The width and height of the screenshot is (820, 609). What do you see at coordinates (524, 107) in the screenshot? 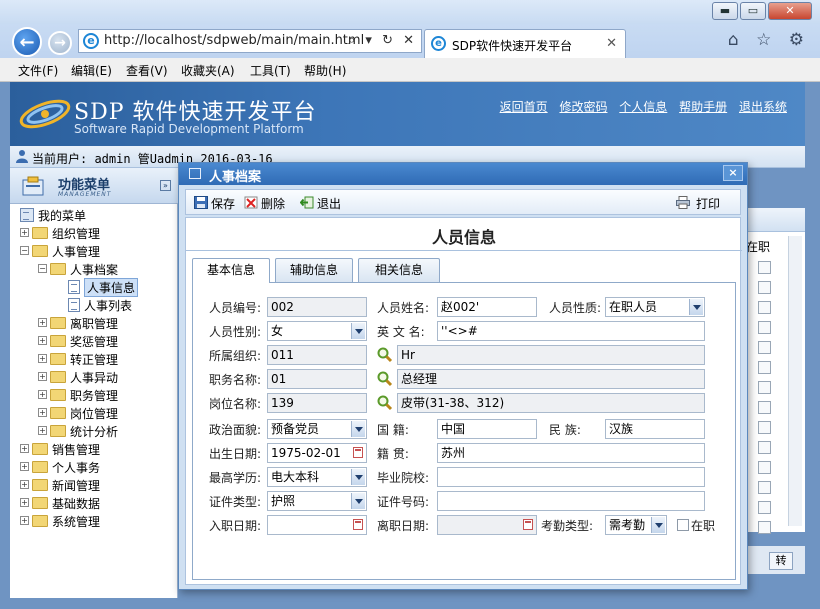
I see `nav-home-link: 返回首页` at bounding box center [524, 107].